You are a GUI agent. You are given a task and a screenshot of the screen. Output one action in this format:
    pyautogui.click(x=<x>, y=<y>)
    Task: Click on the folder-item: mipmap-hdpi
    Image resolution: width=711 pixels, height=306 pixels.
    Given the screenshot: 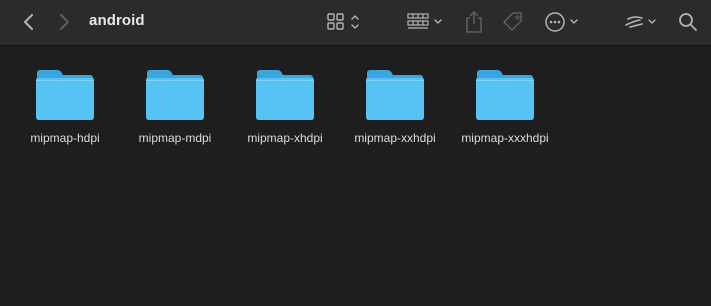 What is the action you would take?
    pyautogui.click(x=65, y=106)
    